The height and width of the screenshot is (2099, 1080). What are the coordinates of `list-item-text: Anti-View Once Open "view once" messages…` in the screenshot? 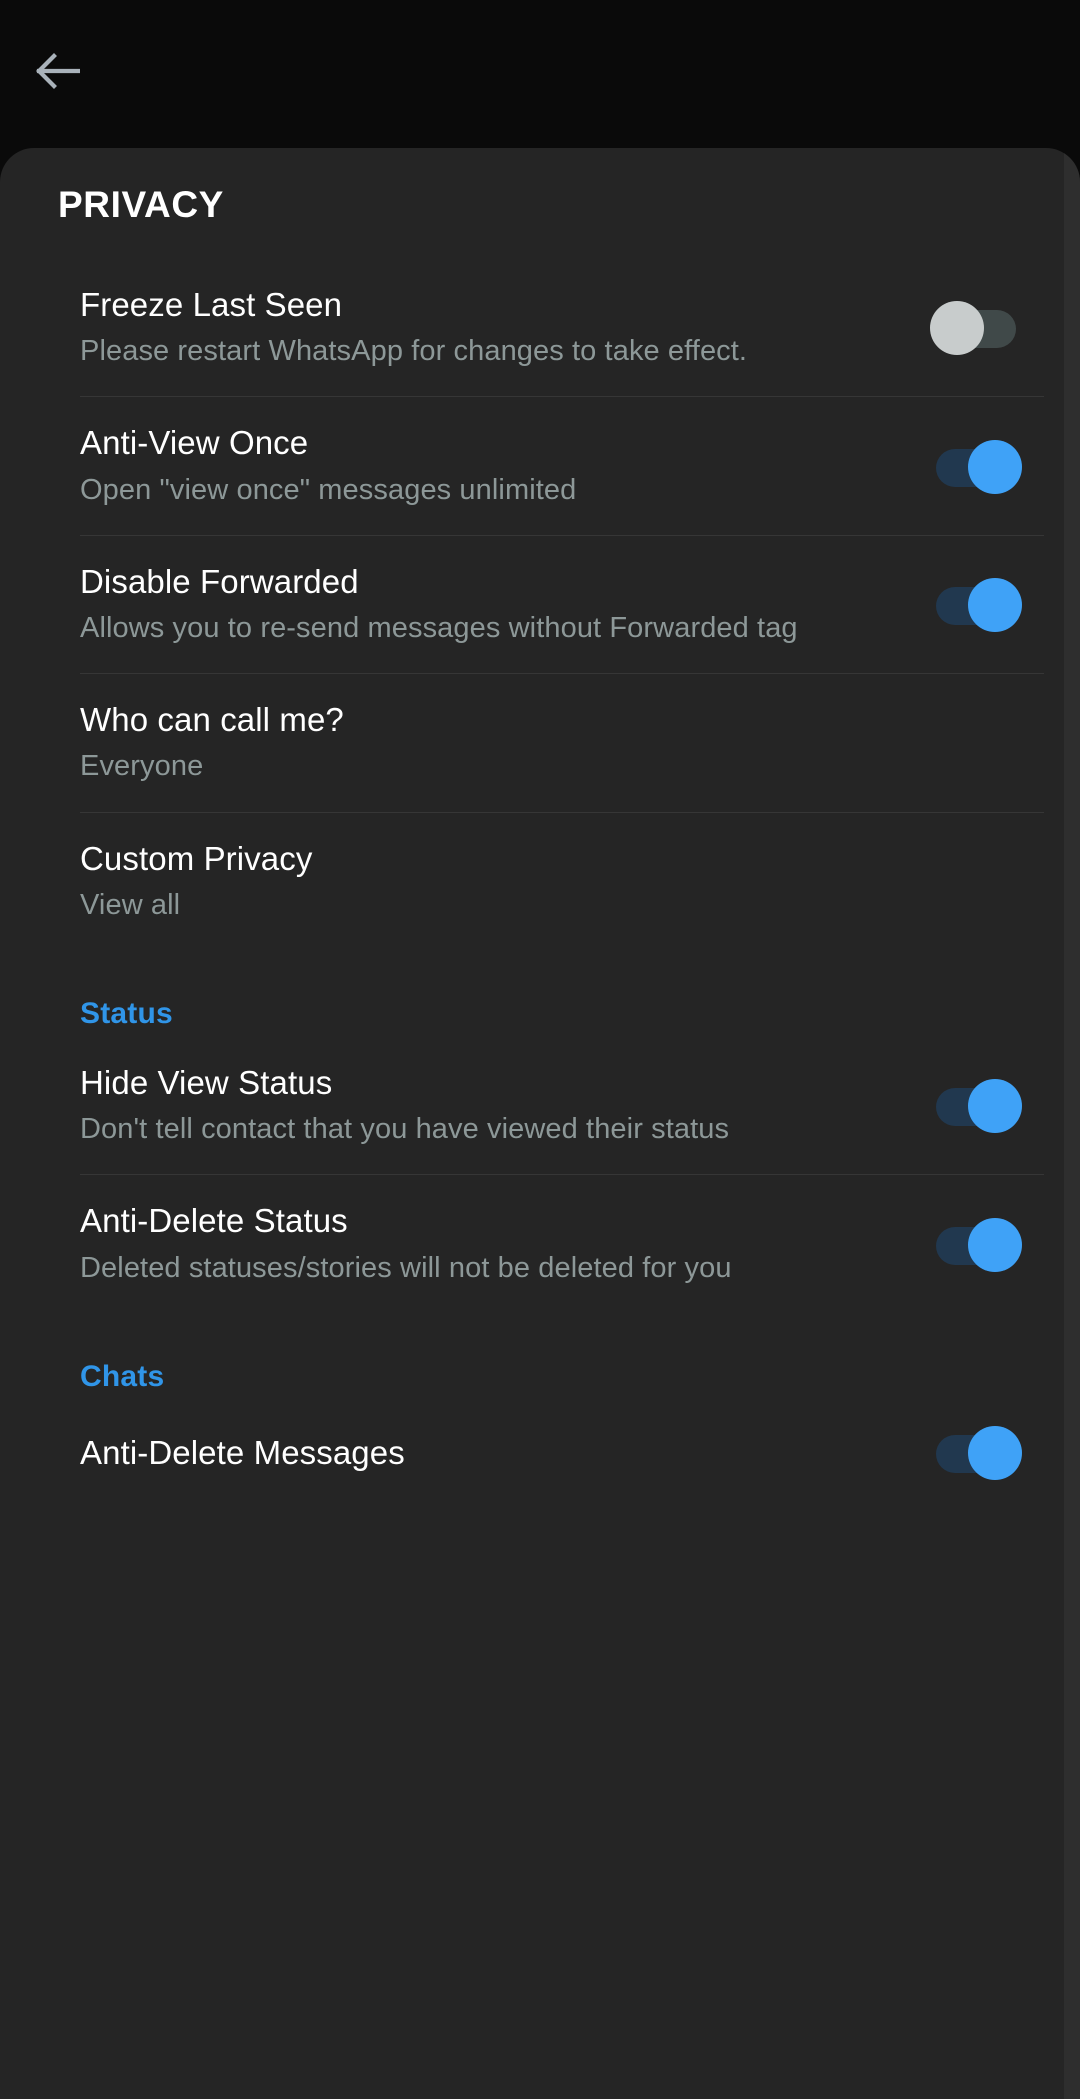 It's located at (455, 466).